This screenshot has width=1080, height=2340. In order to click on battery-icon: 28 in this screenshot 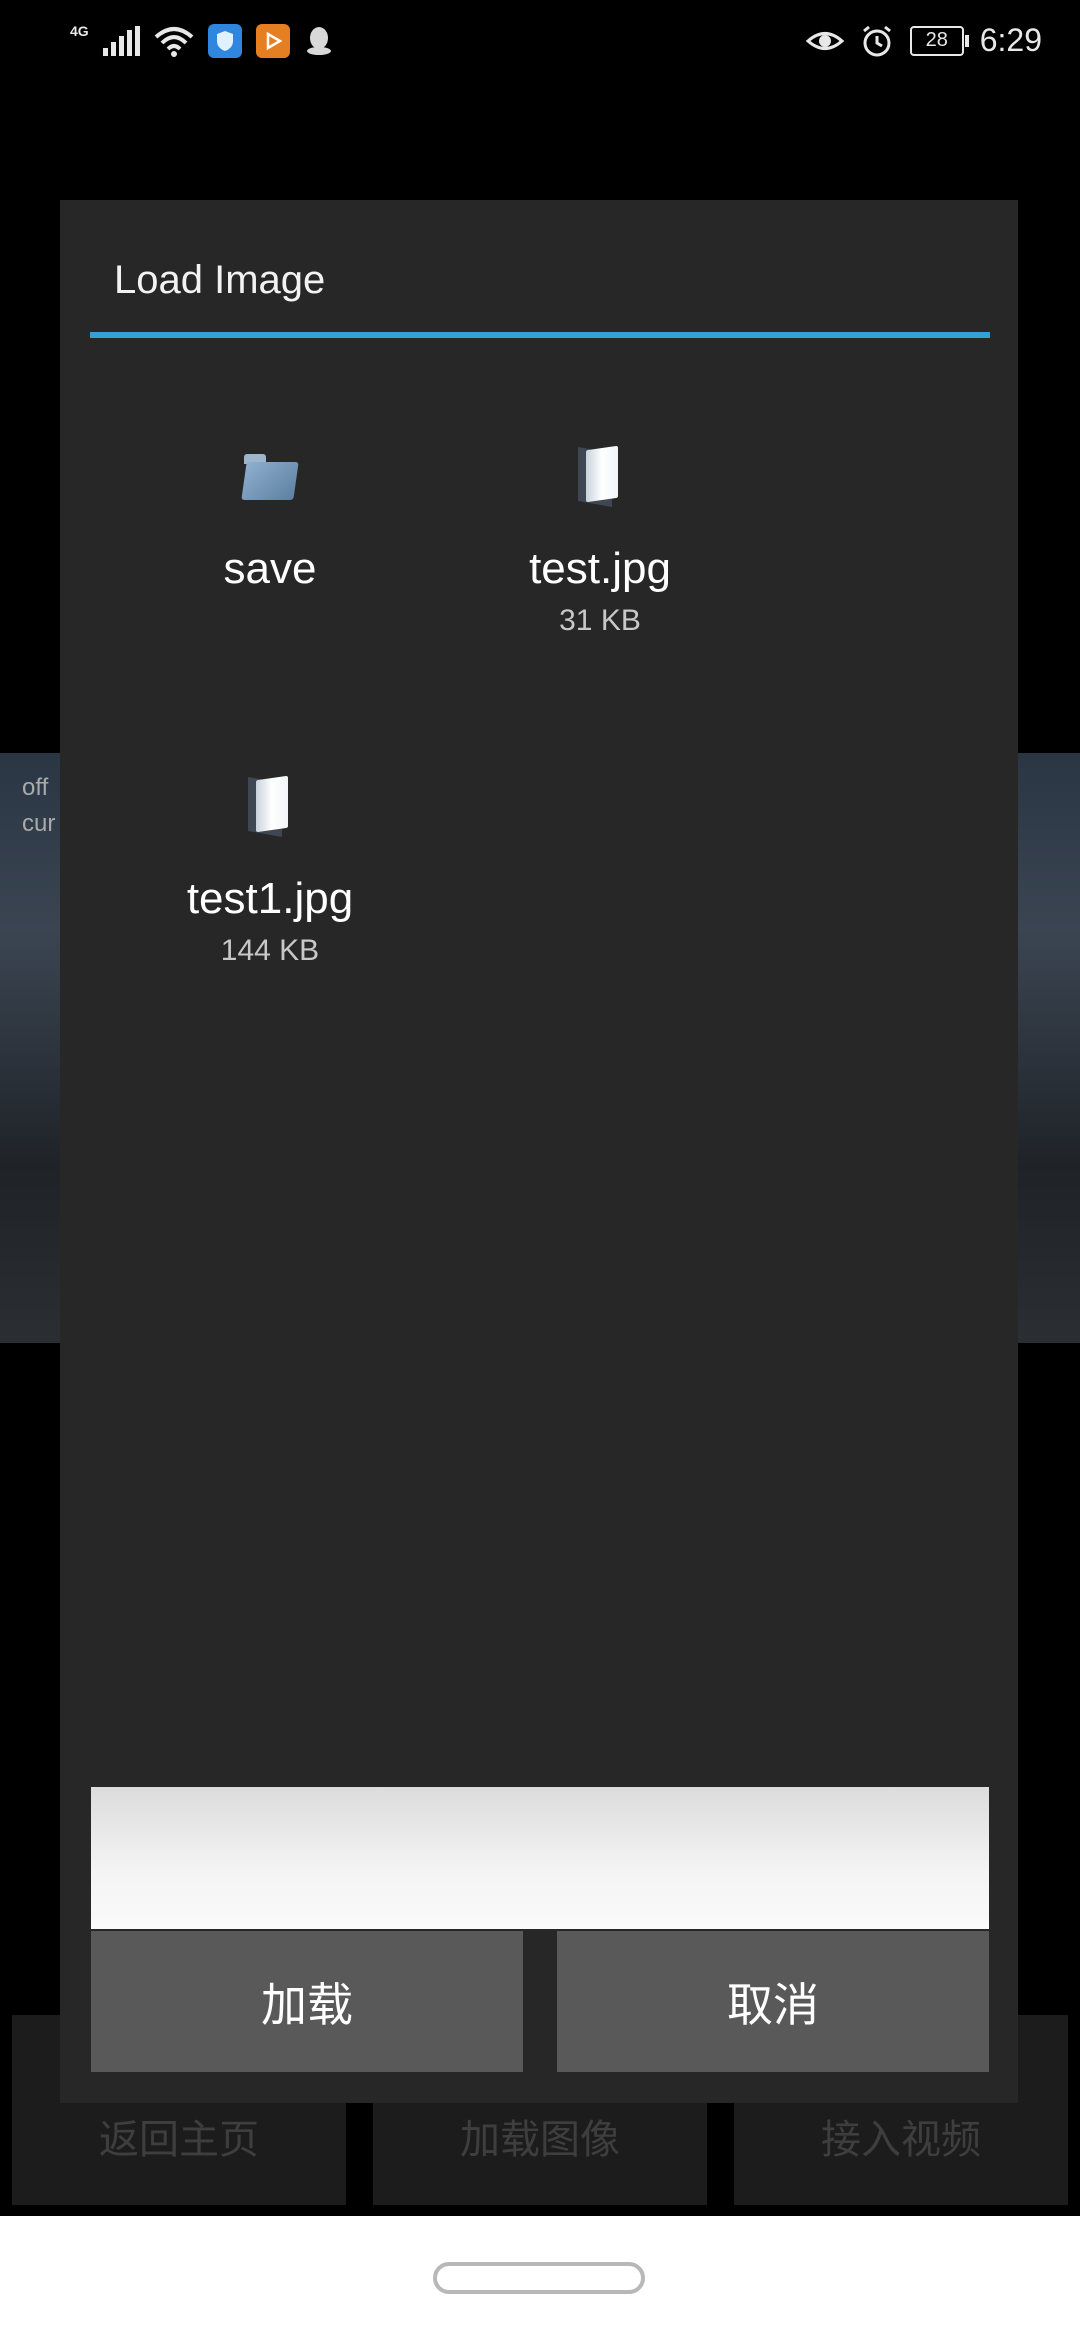, I will do `click(939, 40)`.